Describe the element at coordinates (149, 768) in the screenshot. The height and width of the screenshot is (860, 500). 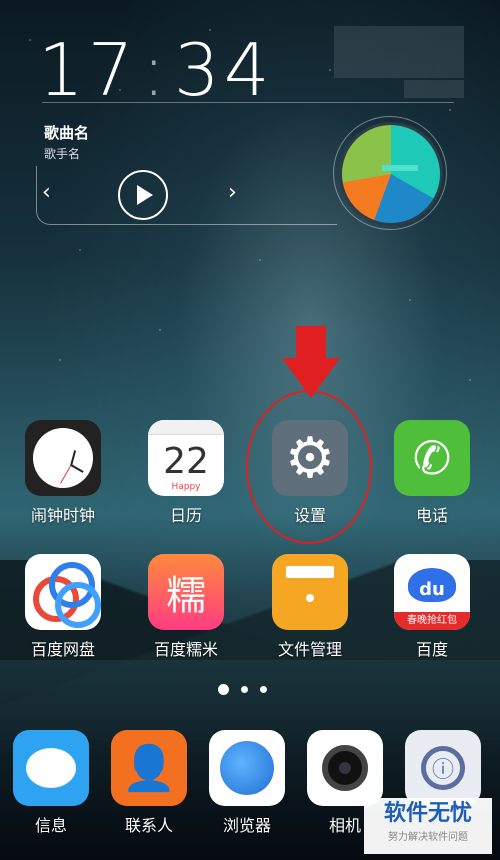
I see `contacts-icon: 👤` at that location.